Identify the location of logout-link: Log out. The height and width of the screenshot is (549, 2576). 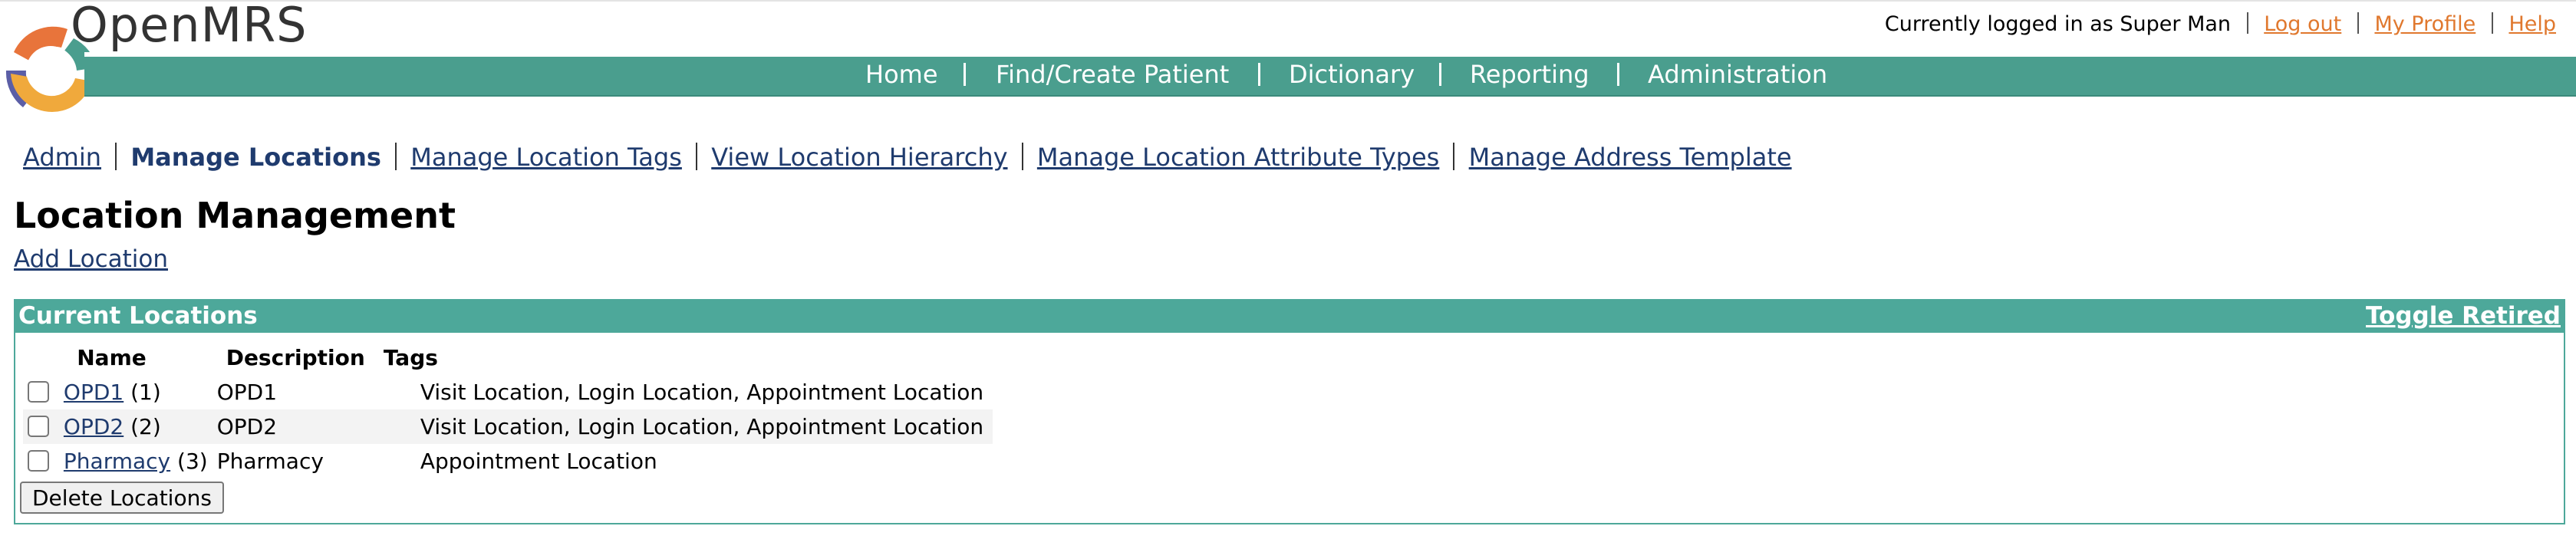
(2302, 24).